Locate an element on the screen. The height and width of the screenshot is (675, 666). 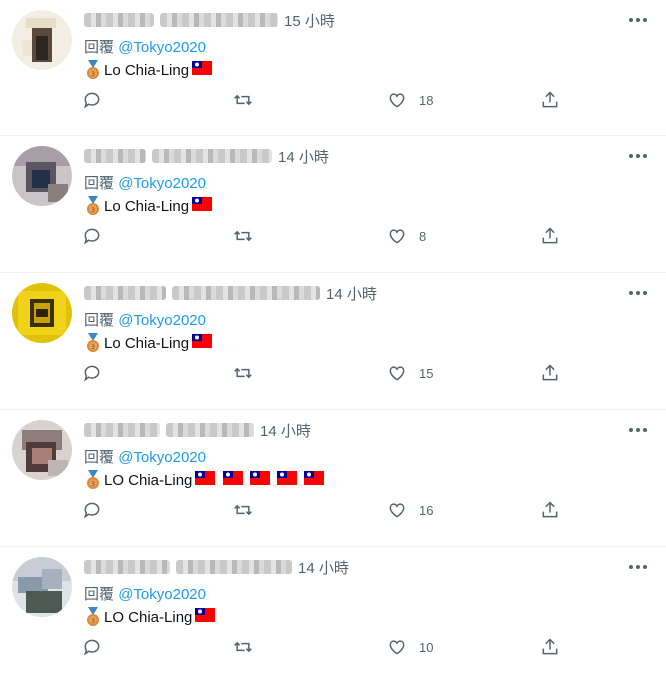
like-button: 15 is located at coordinates (410, 373).